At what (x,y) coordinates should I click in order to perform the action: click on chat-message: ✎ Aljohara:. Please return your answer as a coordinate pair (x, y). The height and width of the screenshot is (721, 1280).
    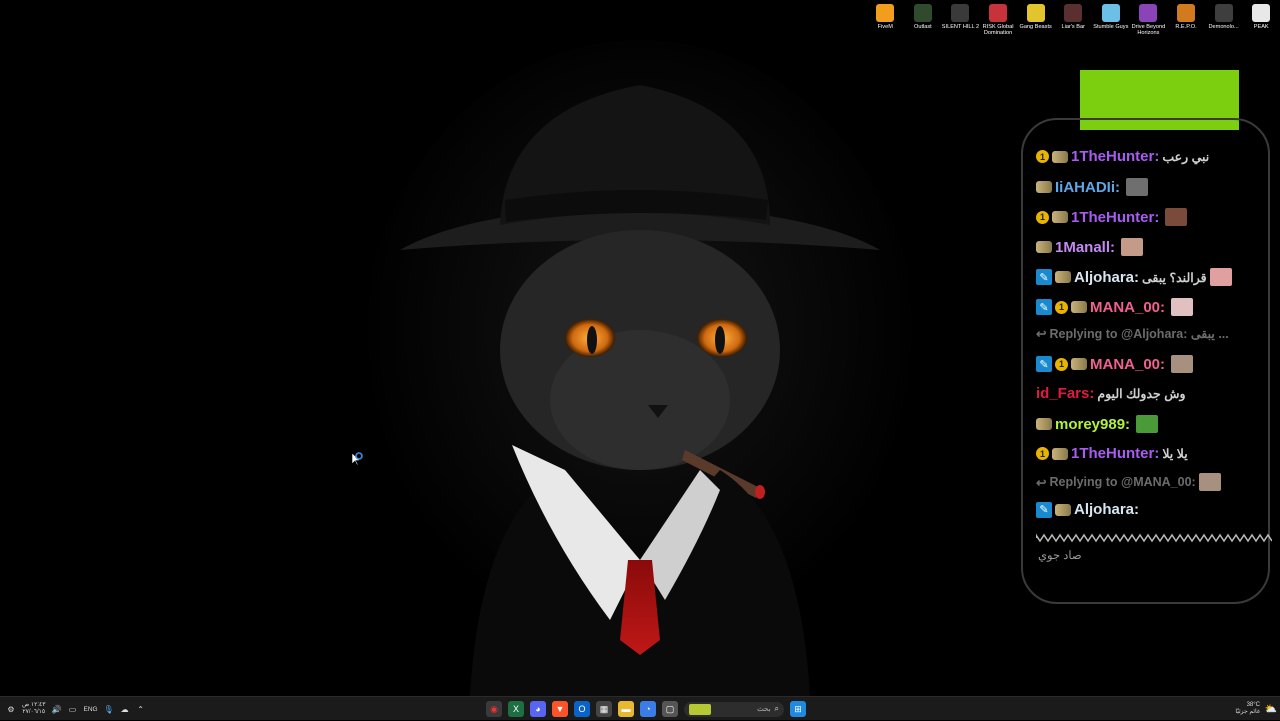
    Looking at the image, I should click on (1089, 509).